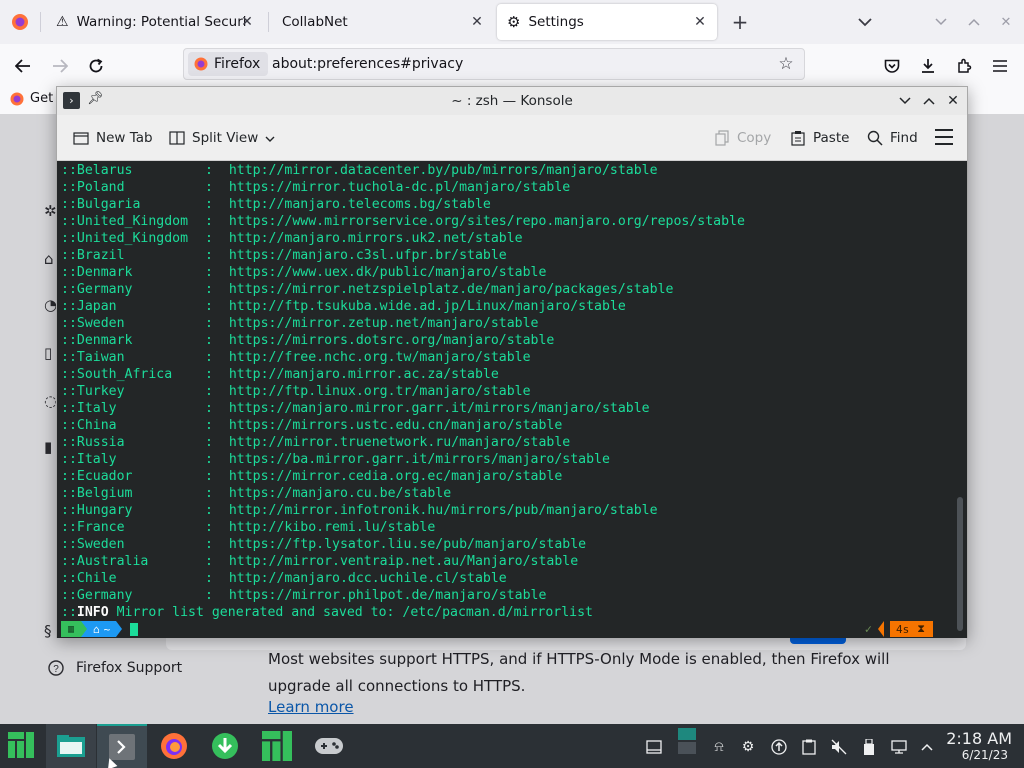  What do you see at coordinates (23, 66) in the screenshot?
I see `back-arrow-icon` at bounding box center [23, 66].